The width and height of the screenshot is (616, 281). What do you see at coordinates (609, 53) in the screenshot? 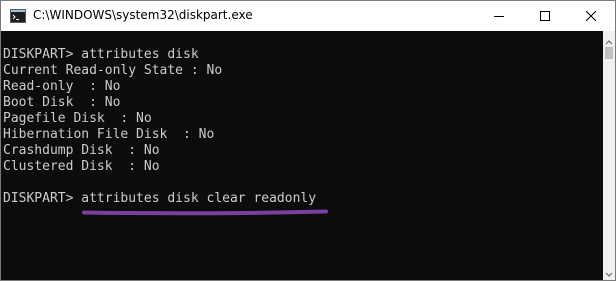
I see `scrollbar-thumb` at bounding box center [609, 53].